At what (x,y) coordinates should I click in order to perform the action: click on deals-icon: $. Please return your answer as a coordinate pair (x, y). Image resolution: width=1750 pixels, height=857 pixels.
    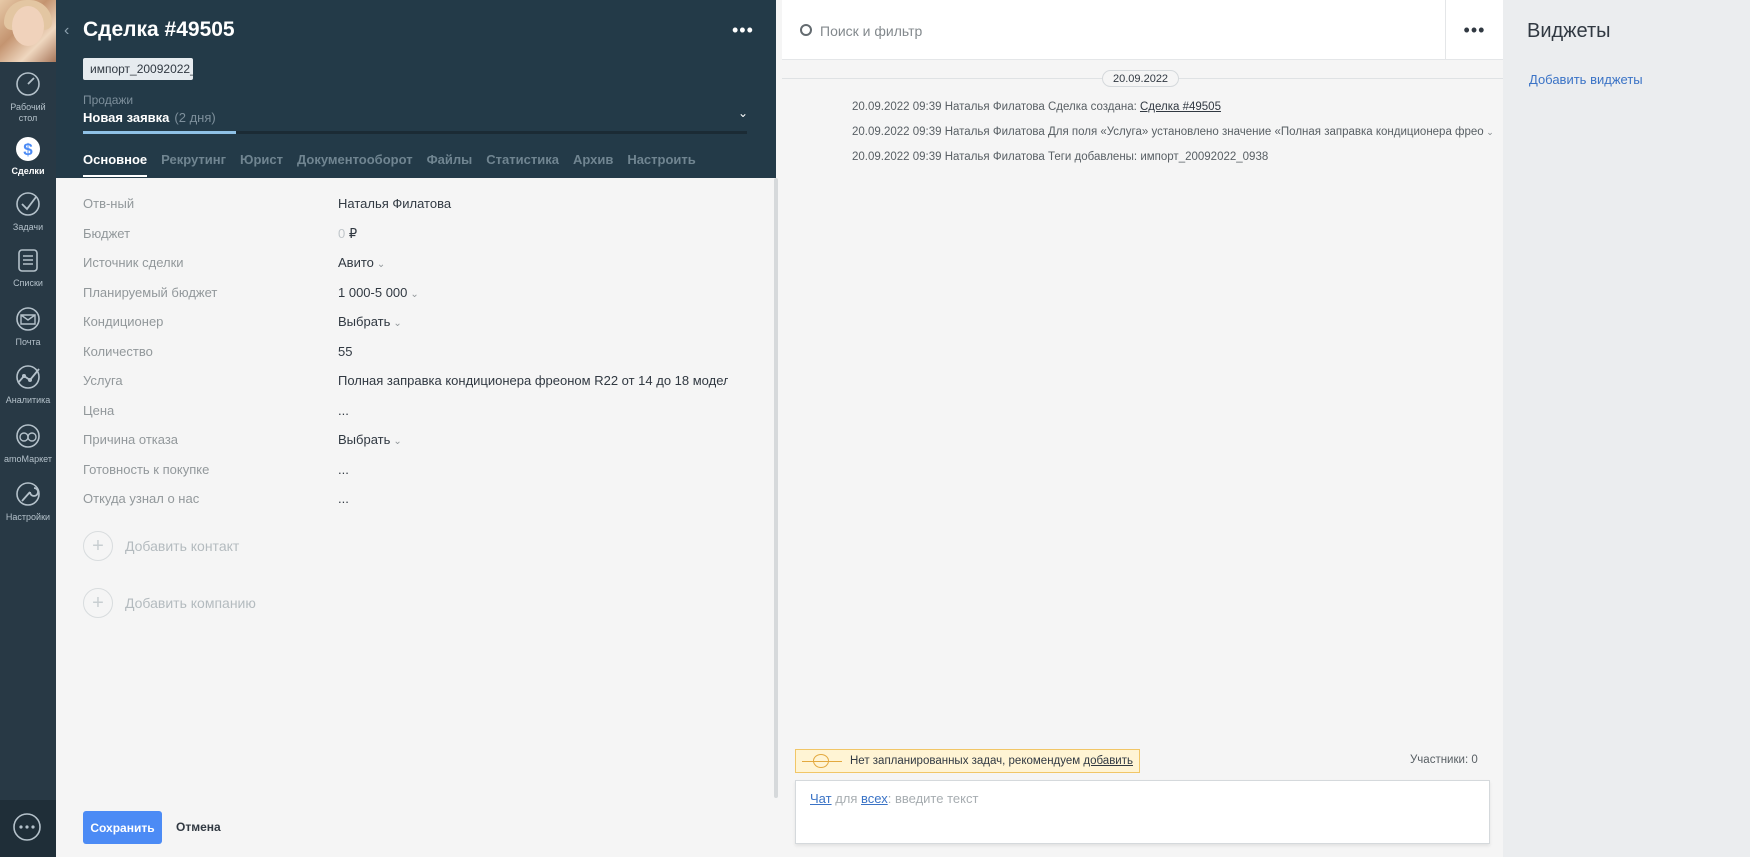
    Looking at the image, I should click on (28, 148).